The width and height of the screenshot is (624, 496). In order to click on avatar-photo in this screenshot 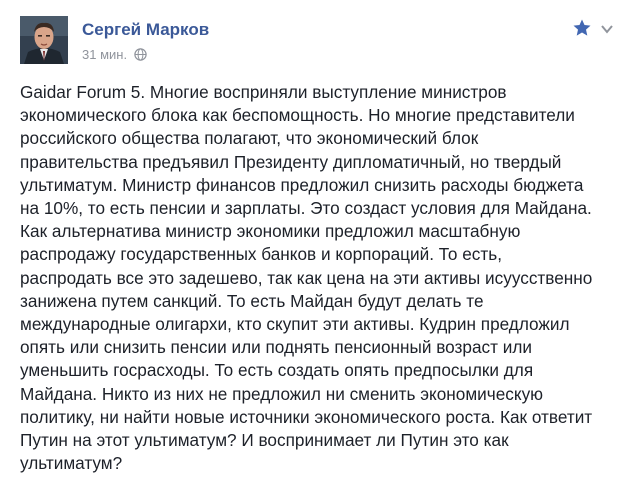, I will do `click(44, 40)`.